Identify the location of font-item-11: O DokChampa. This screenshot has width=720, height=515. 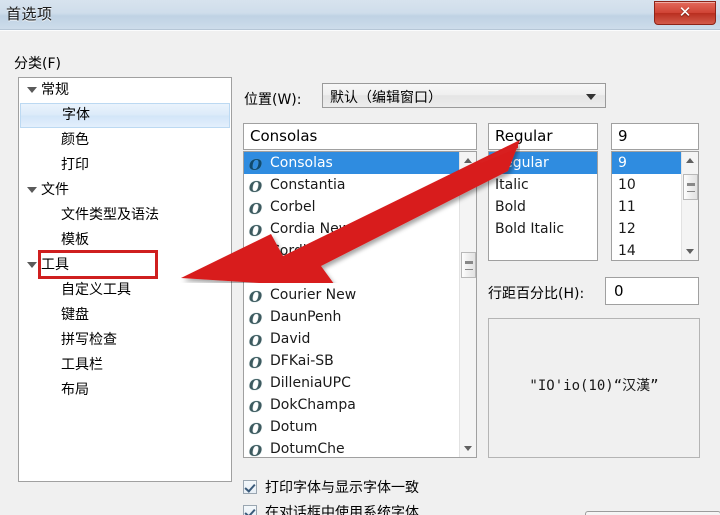
(351, 405).